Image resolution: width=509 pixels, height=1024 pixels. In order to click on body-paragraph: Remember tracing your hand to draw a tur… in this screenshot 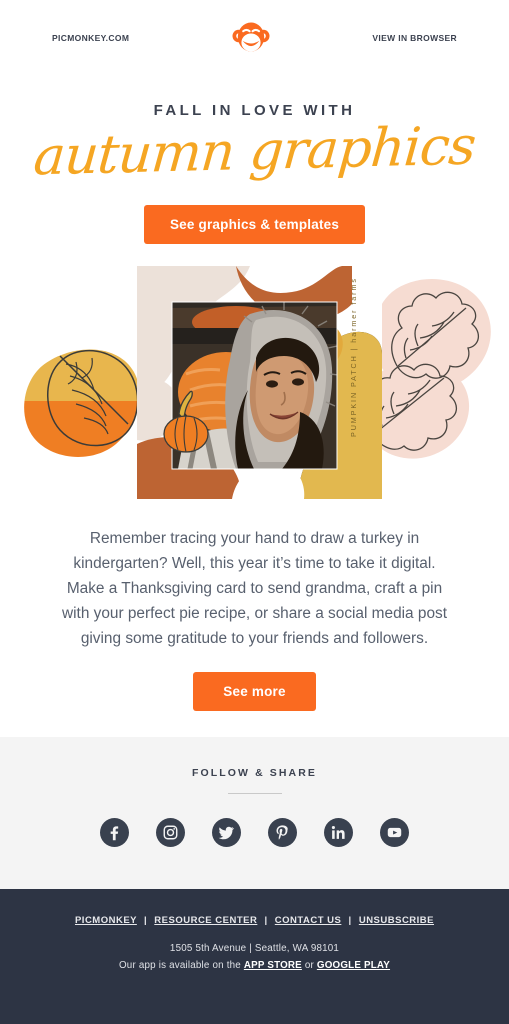, I will do `click(254, 588)`.